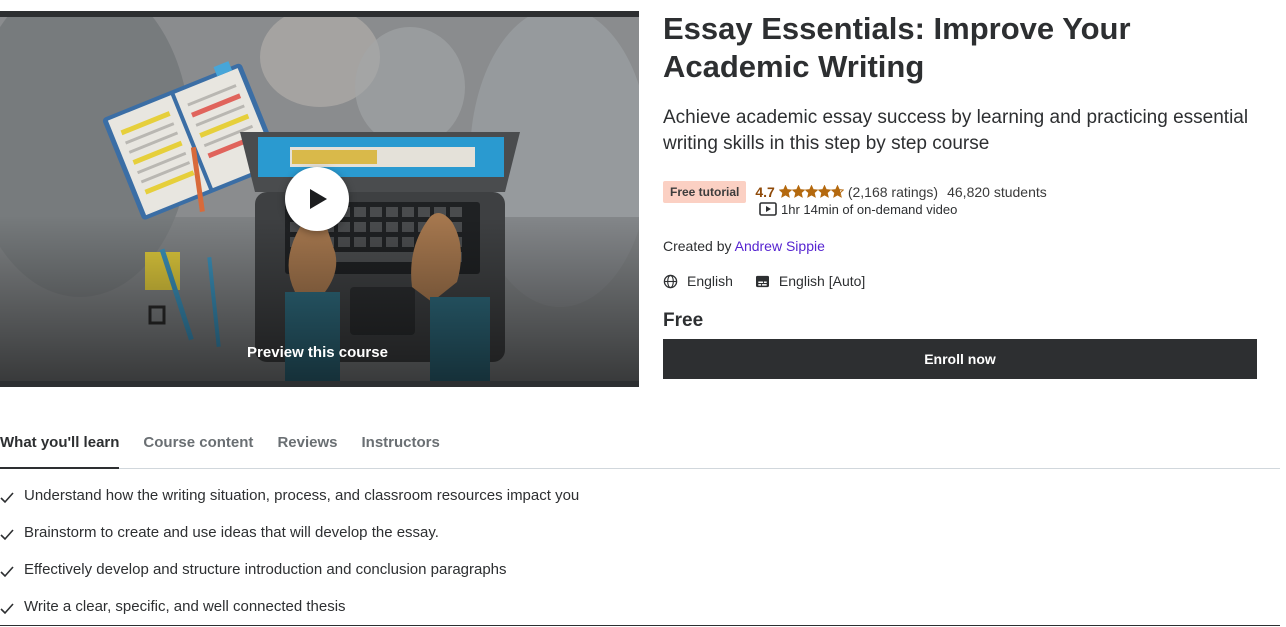 The width and height of the screenshot is (1286, 627). What do you see at coordinates (60, 445) in the screenshot?
I see `tab-what-youll-learn: What you'll learn` at bounding box center [60, 445].